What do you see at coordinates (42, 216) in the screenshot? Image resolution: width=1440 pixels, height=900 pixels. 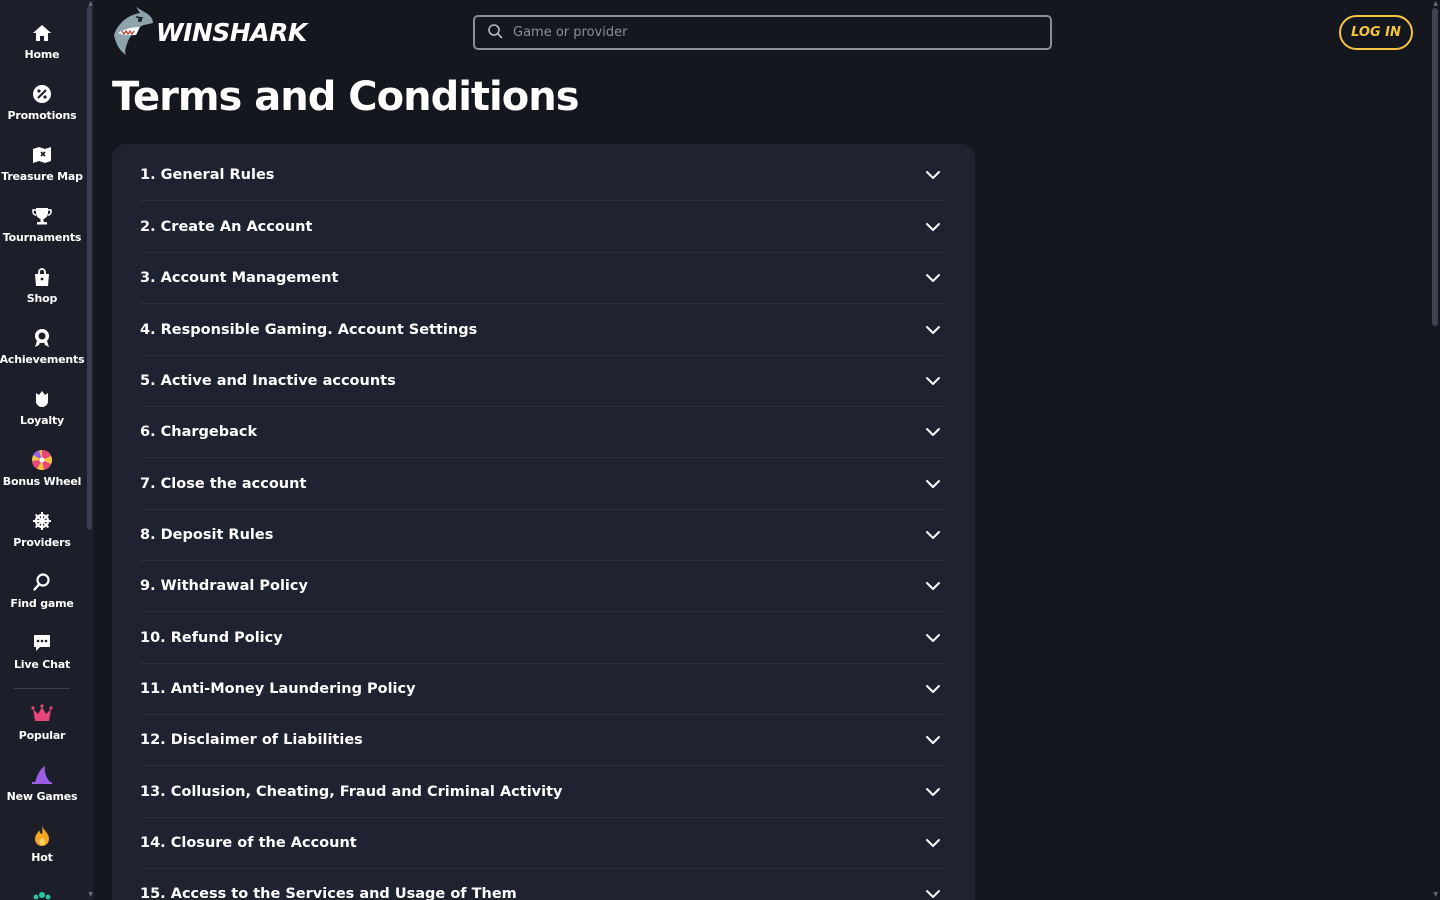 I see `trophy-icon` at bounding box center [42, 216].